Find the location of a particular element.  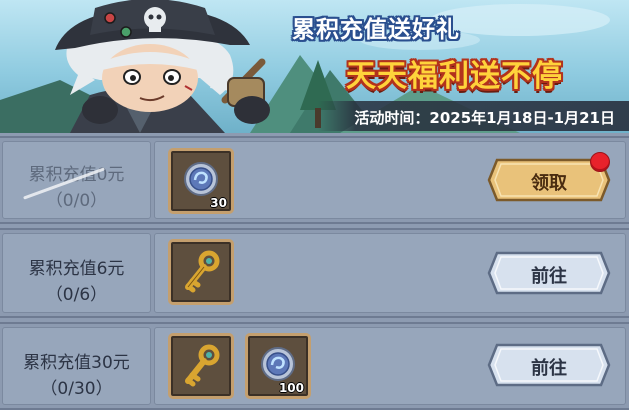

tier-threshold: 累积充值6元 is located at coordinates (76, 269).